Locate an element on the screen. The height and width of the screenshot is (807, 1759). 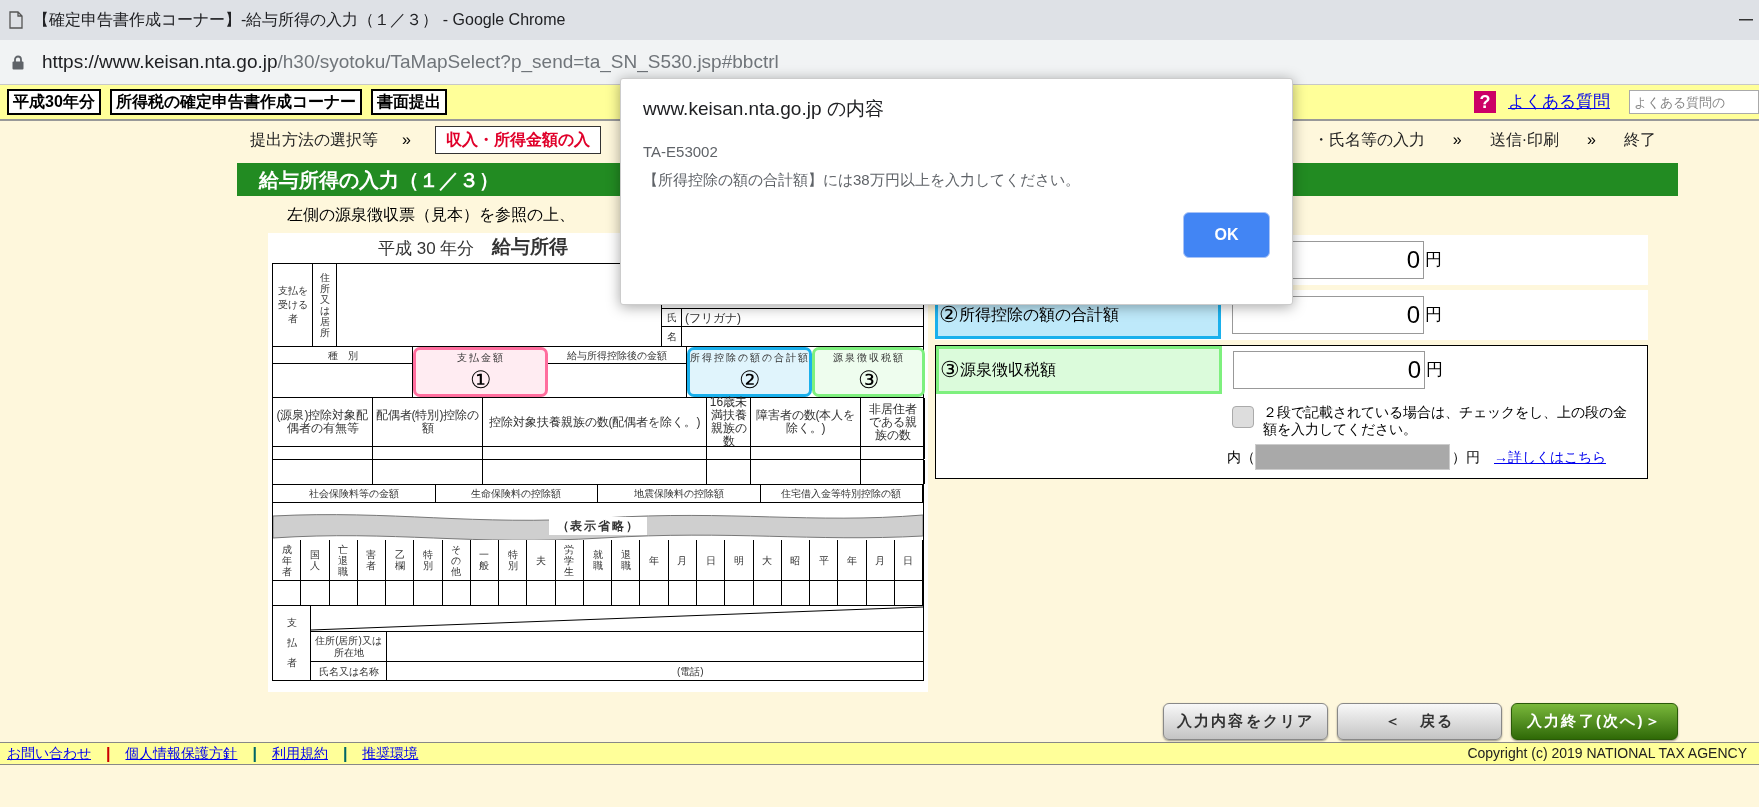
form-label: 社会保険料等の金額 is located at coordinates (353, 494).